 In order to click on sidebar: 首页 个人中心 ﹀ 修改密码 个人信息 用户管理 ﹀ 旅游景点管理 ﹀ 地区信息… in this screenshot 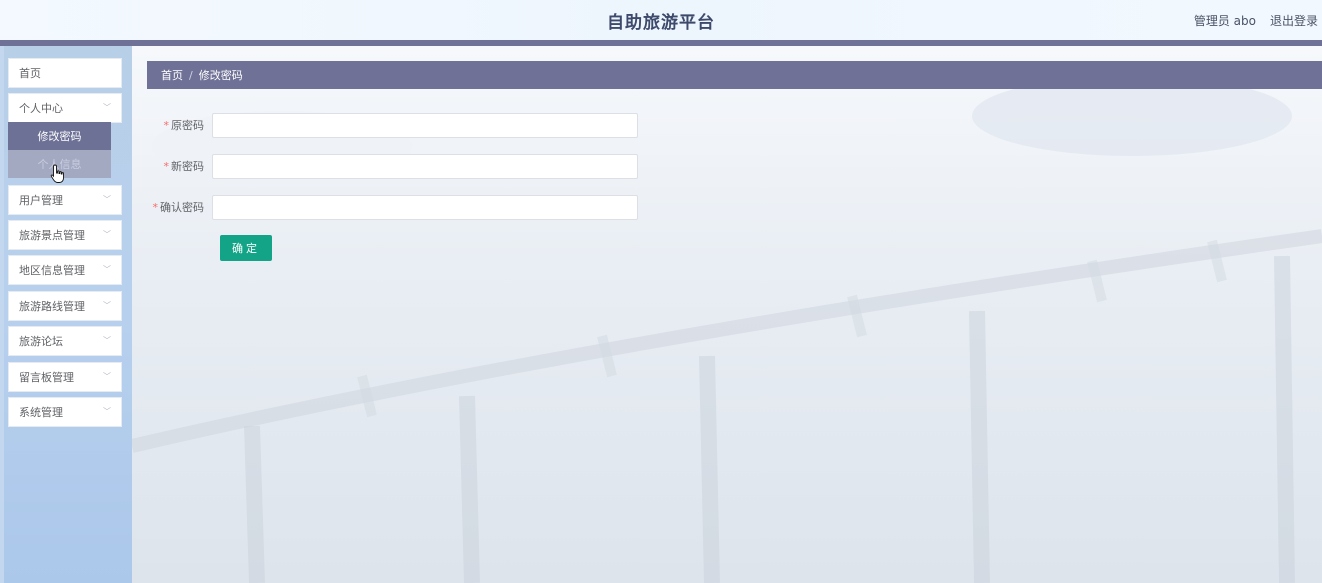, I will do `click(66, 314)`.